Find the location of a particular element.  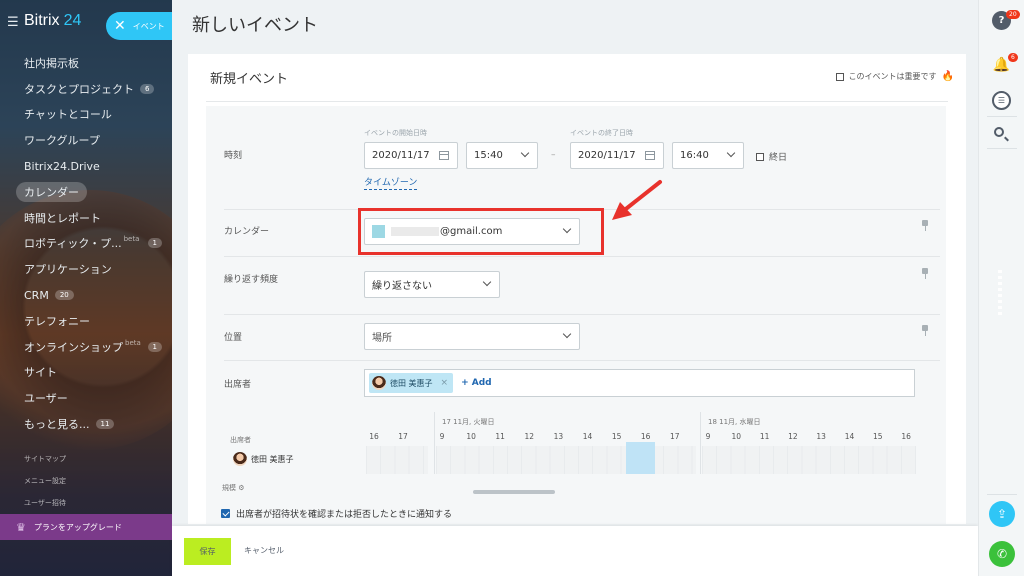

sidebar-item-label: アプリケーション is located at coordinates (68, 270).